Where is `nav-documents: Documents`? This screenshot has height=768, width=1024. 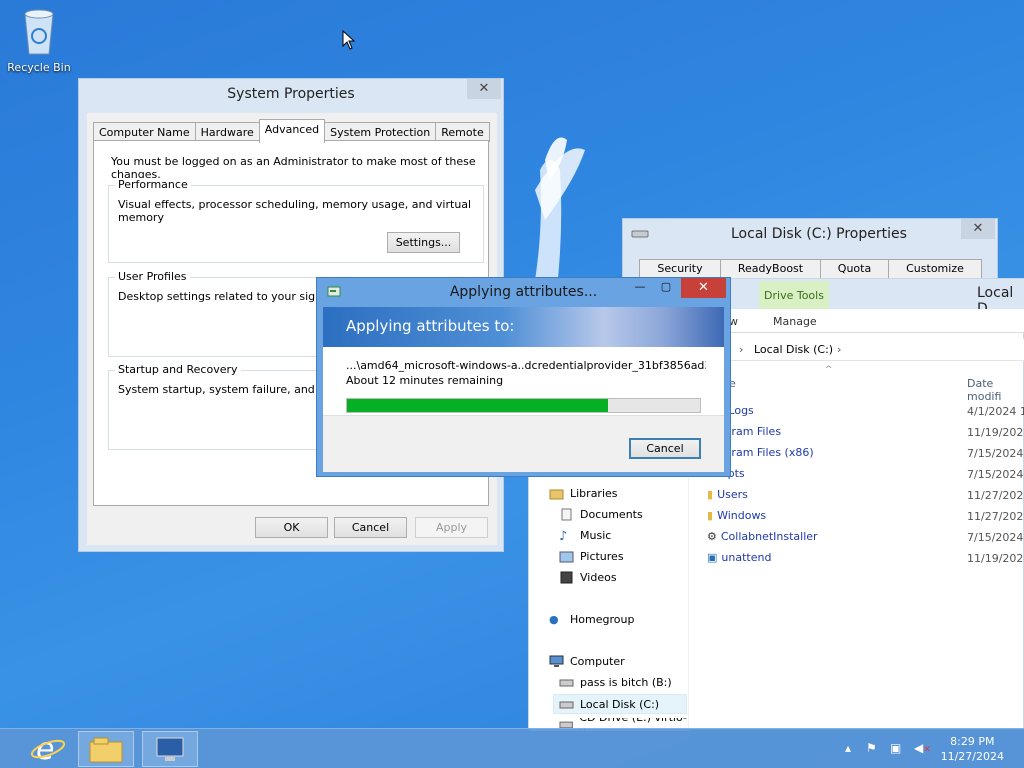 nav-documents: Documents is located at coordinates (601, 514).